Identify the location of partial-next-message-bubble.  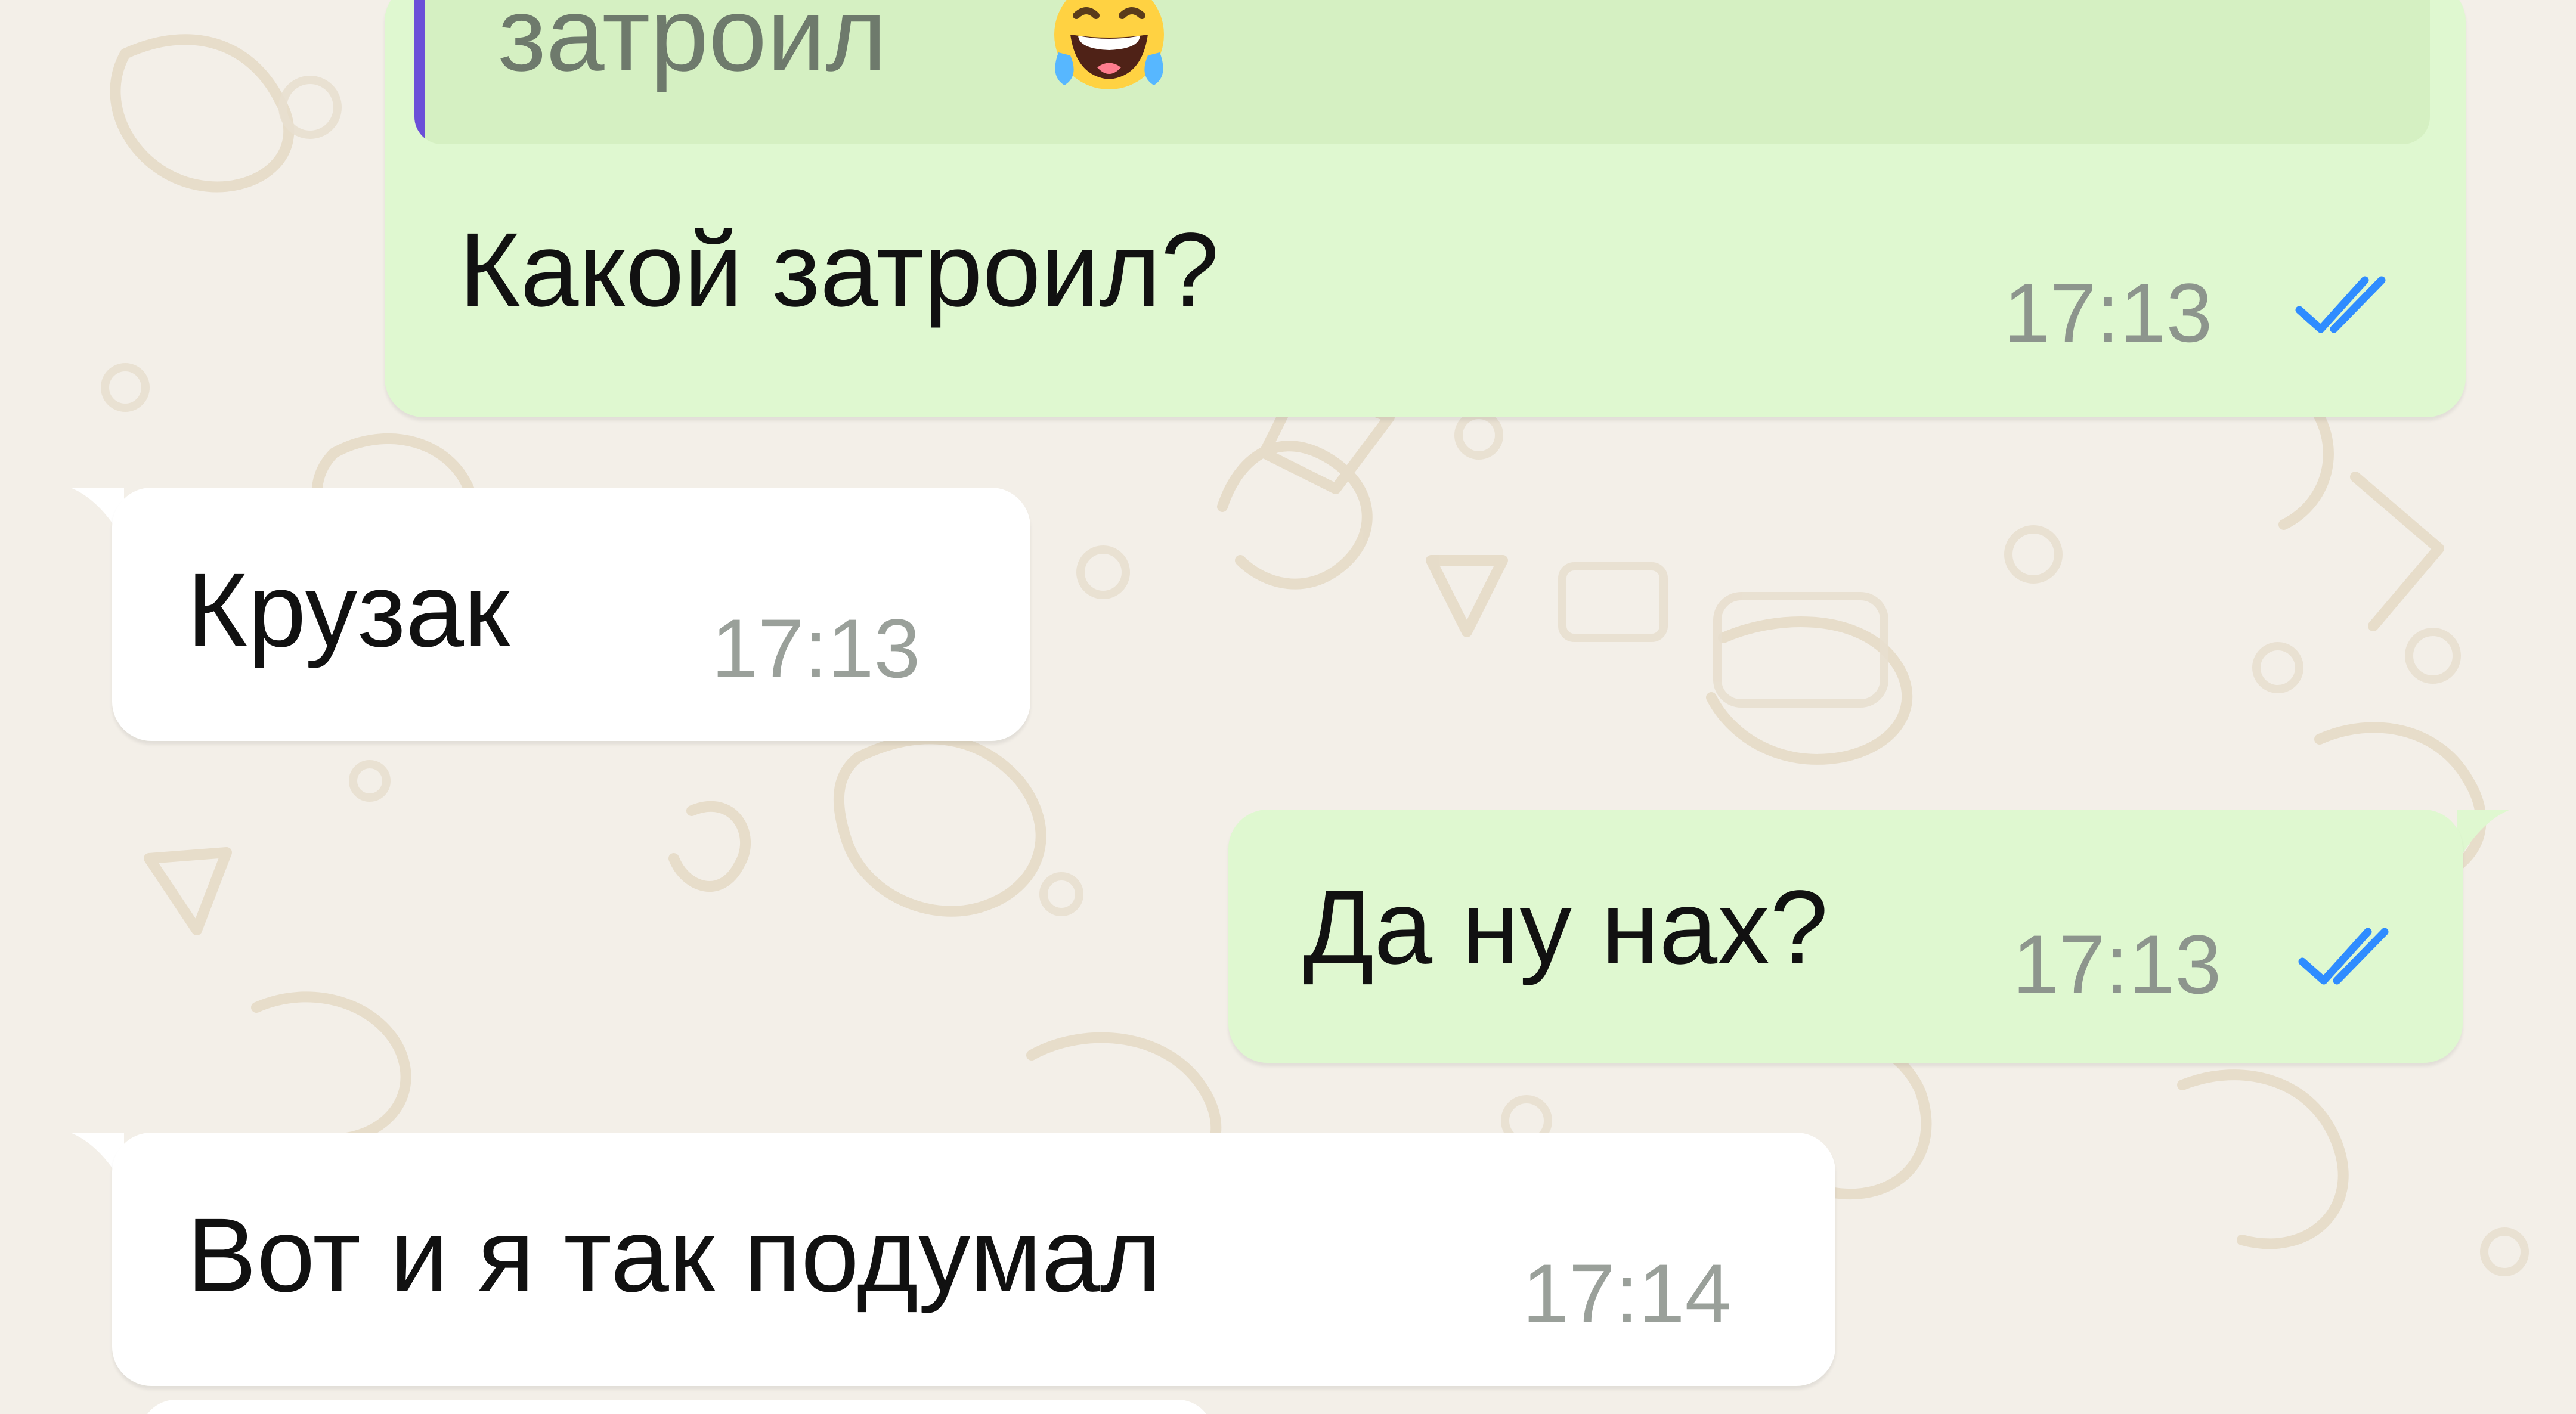
(677, 1407).